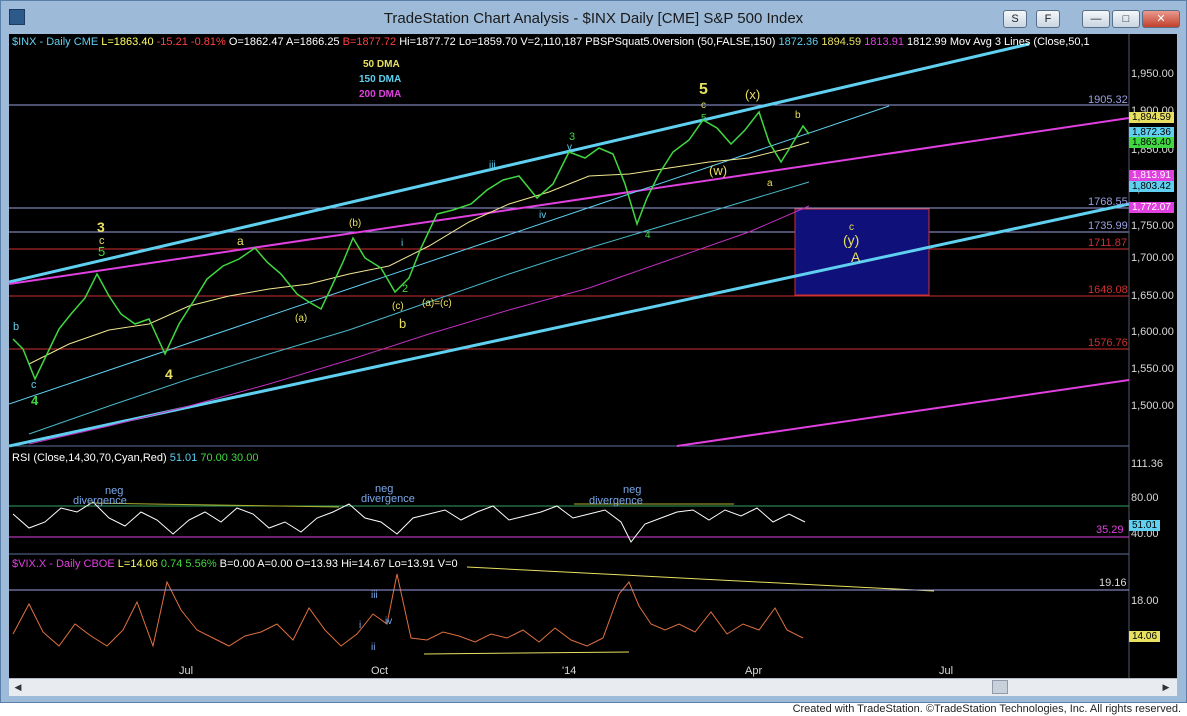 The width and height of the screenshot is (1187, 716). Describe the element at coordinates (1151, 142) in the screenshot. I see `price-tag-last: 1,863.40` at that location.